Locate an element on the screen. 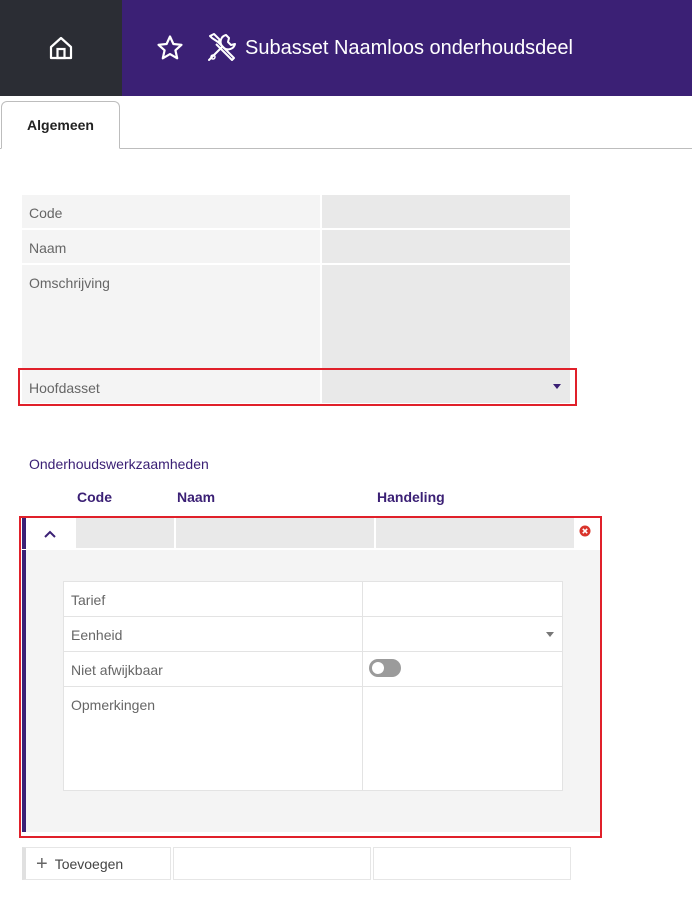 This screenshot has height=920, width=692. home-button is located at coordinates (61, 48).